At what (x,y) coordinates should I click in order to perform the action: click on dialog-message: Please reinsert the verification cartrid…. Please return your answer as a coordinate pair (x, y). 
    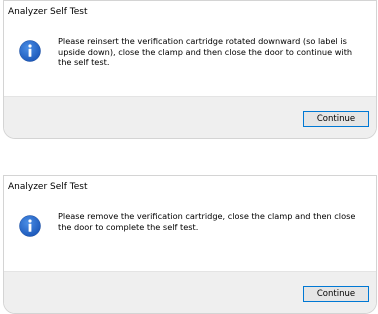
    Looking at the image, I should click on (205, 51).